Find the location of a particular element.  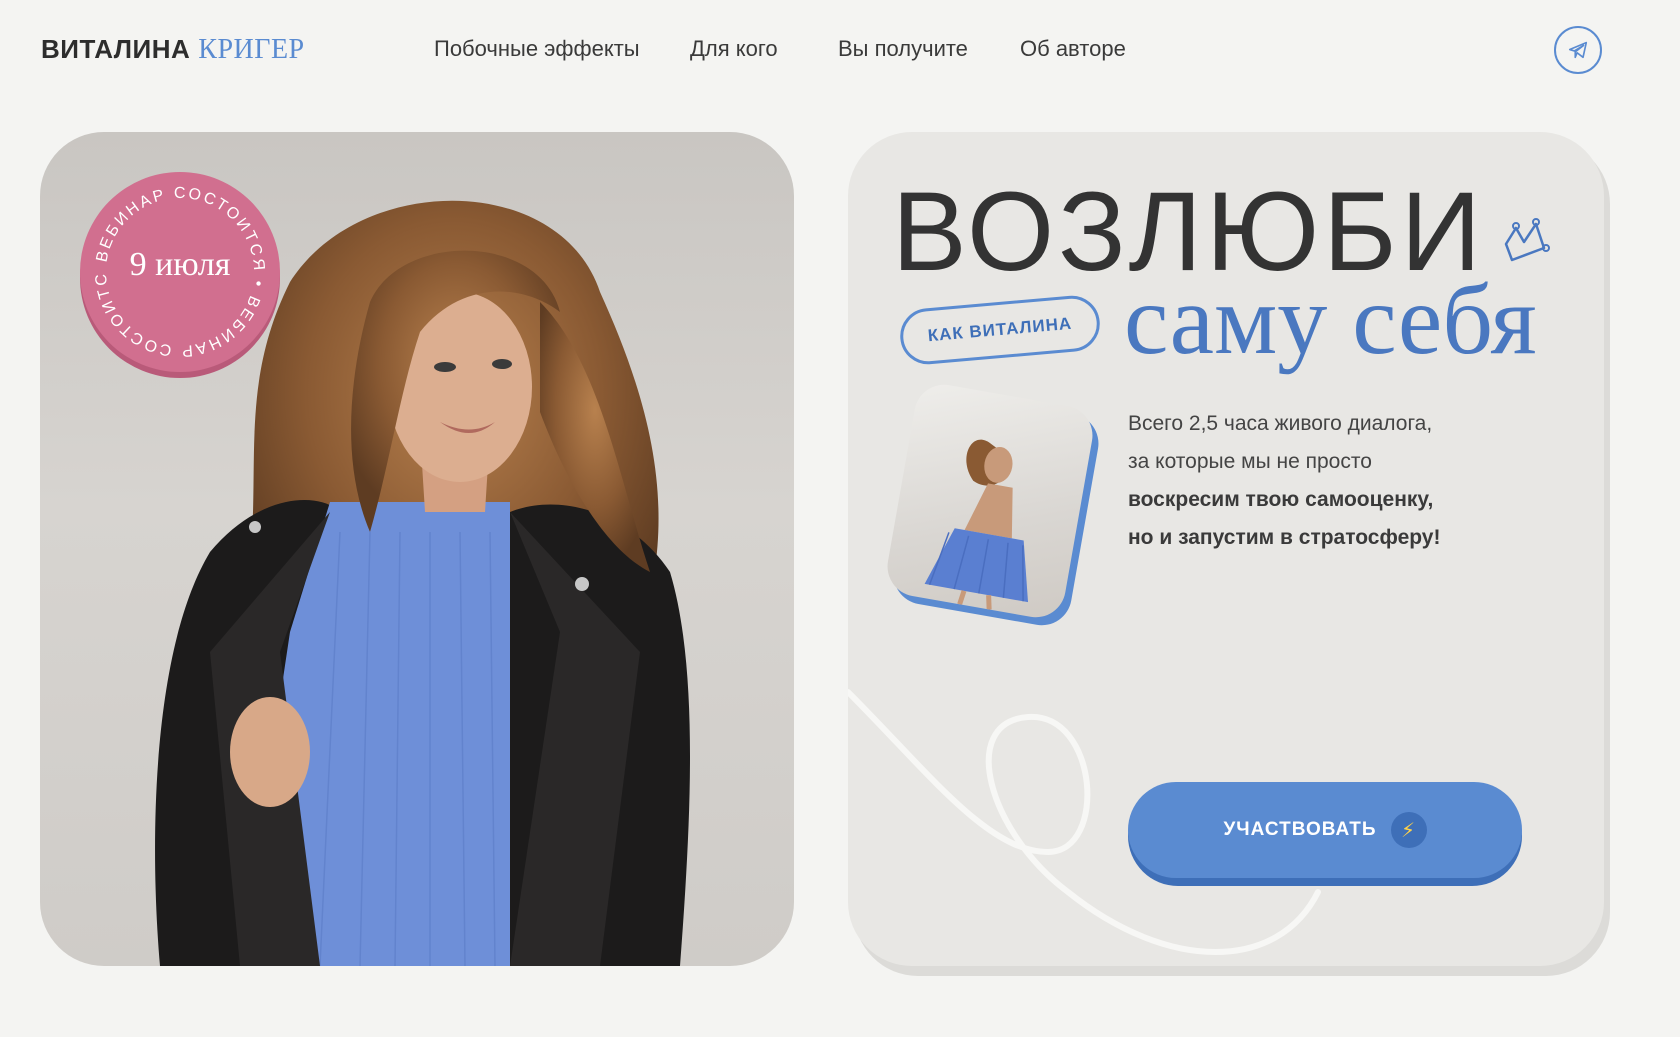

dancing-woman-image is located at coordinates (976, 524).